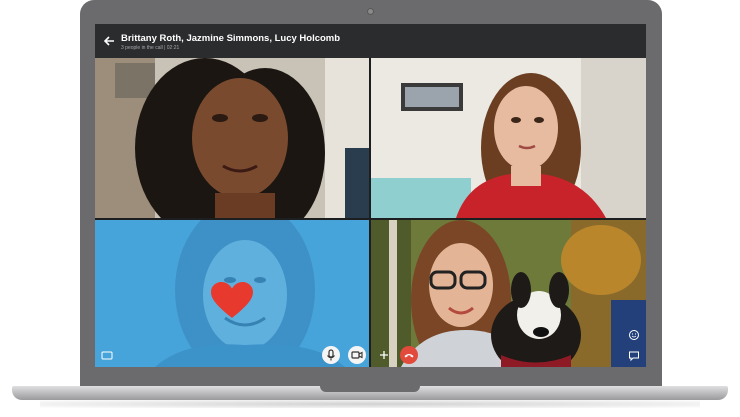 The height and width of the screenshot is (417, 740). I want to click on plus-icon, so click(384, 355).